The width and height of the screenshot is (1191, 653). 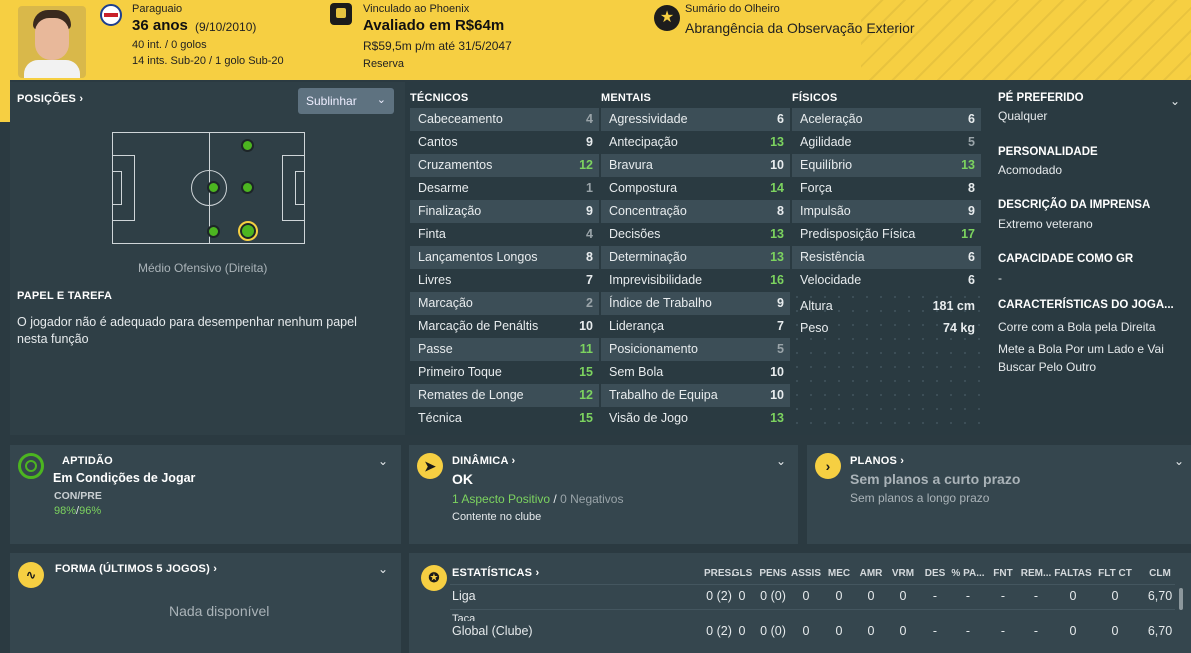 What do you see at coordinates (886, 257) in the screenshot?
I see `attribute-row: Resistência 6` at bounding box center [886, 257].